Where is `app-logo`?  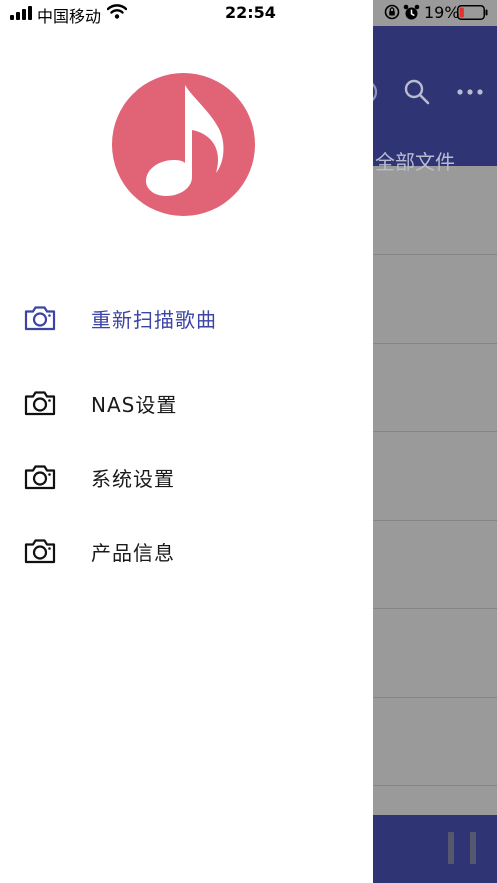 app-logo is located at coordinates (183, 144).